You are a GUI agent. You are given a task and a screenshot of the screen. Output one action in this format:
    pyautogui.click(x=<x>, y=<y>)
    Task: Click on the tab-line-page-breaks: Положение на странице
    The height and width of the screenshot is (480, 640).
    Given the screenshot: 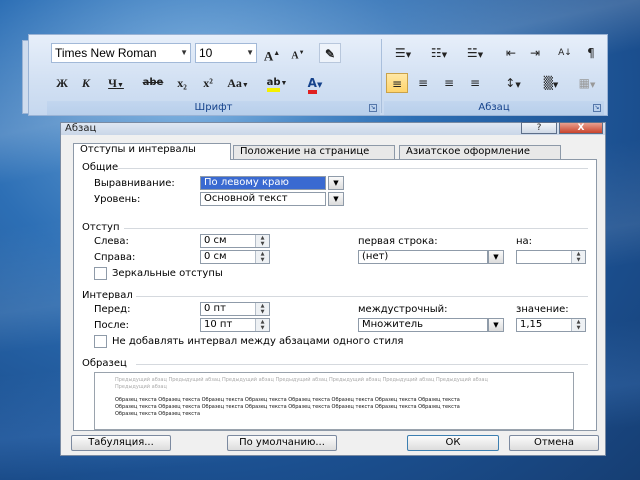 What is the action you would take?
    pyautogui.click(x=314, y=152)
    